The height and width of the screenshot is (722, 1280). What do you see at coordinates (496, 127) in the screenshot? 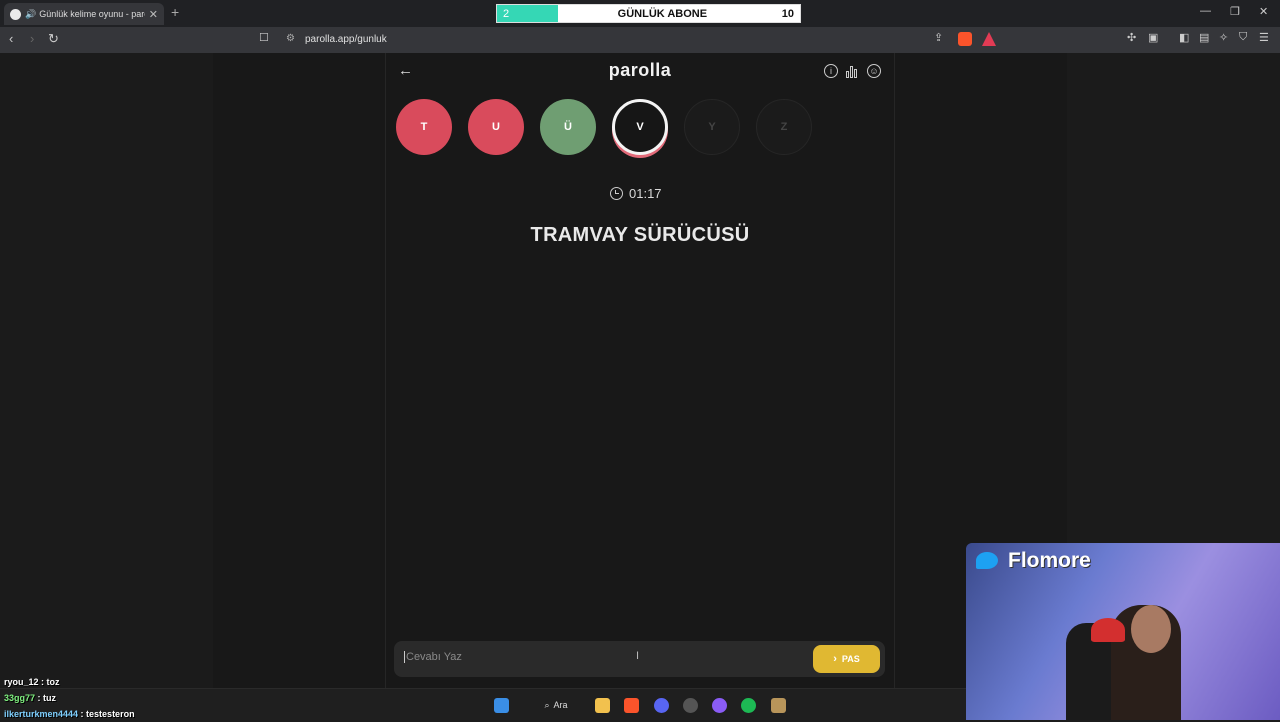
I see `letter-1: U` at bounding box center [496, 127].